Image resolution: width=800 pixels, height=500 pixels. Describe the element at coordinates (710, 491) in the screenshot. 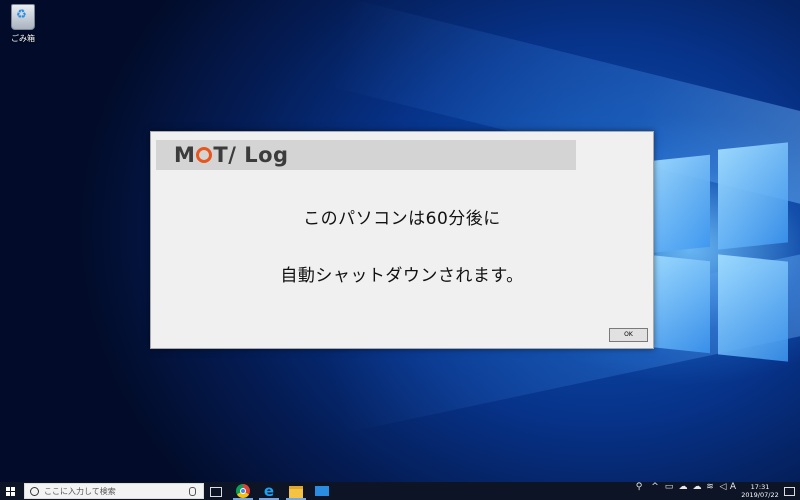

I see `wifi-icon: ≋` at that location.